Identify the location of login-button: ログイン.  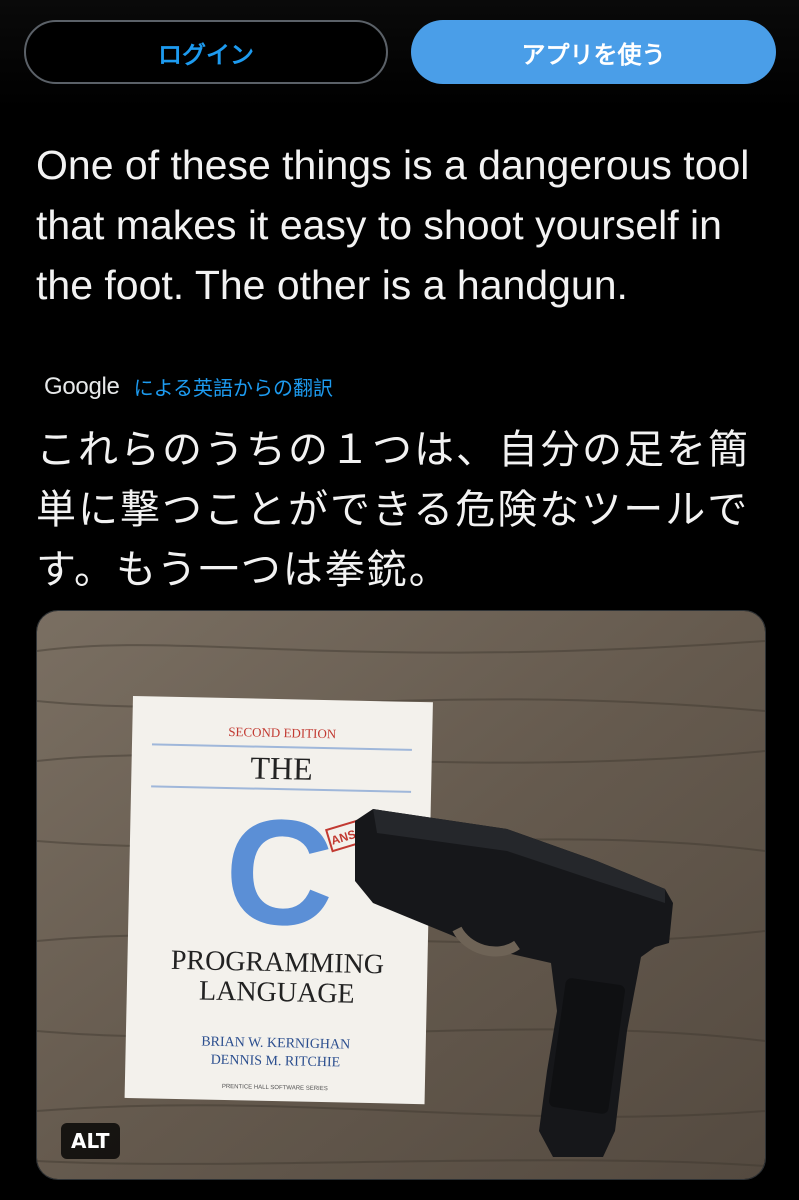
(206, 52).